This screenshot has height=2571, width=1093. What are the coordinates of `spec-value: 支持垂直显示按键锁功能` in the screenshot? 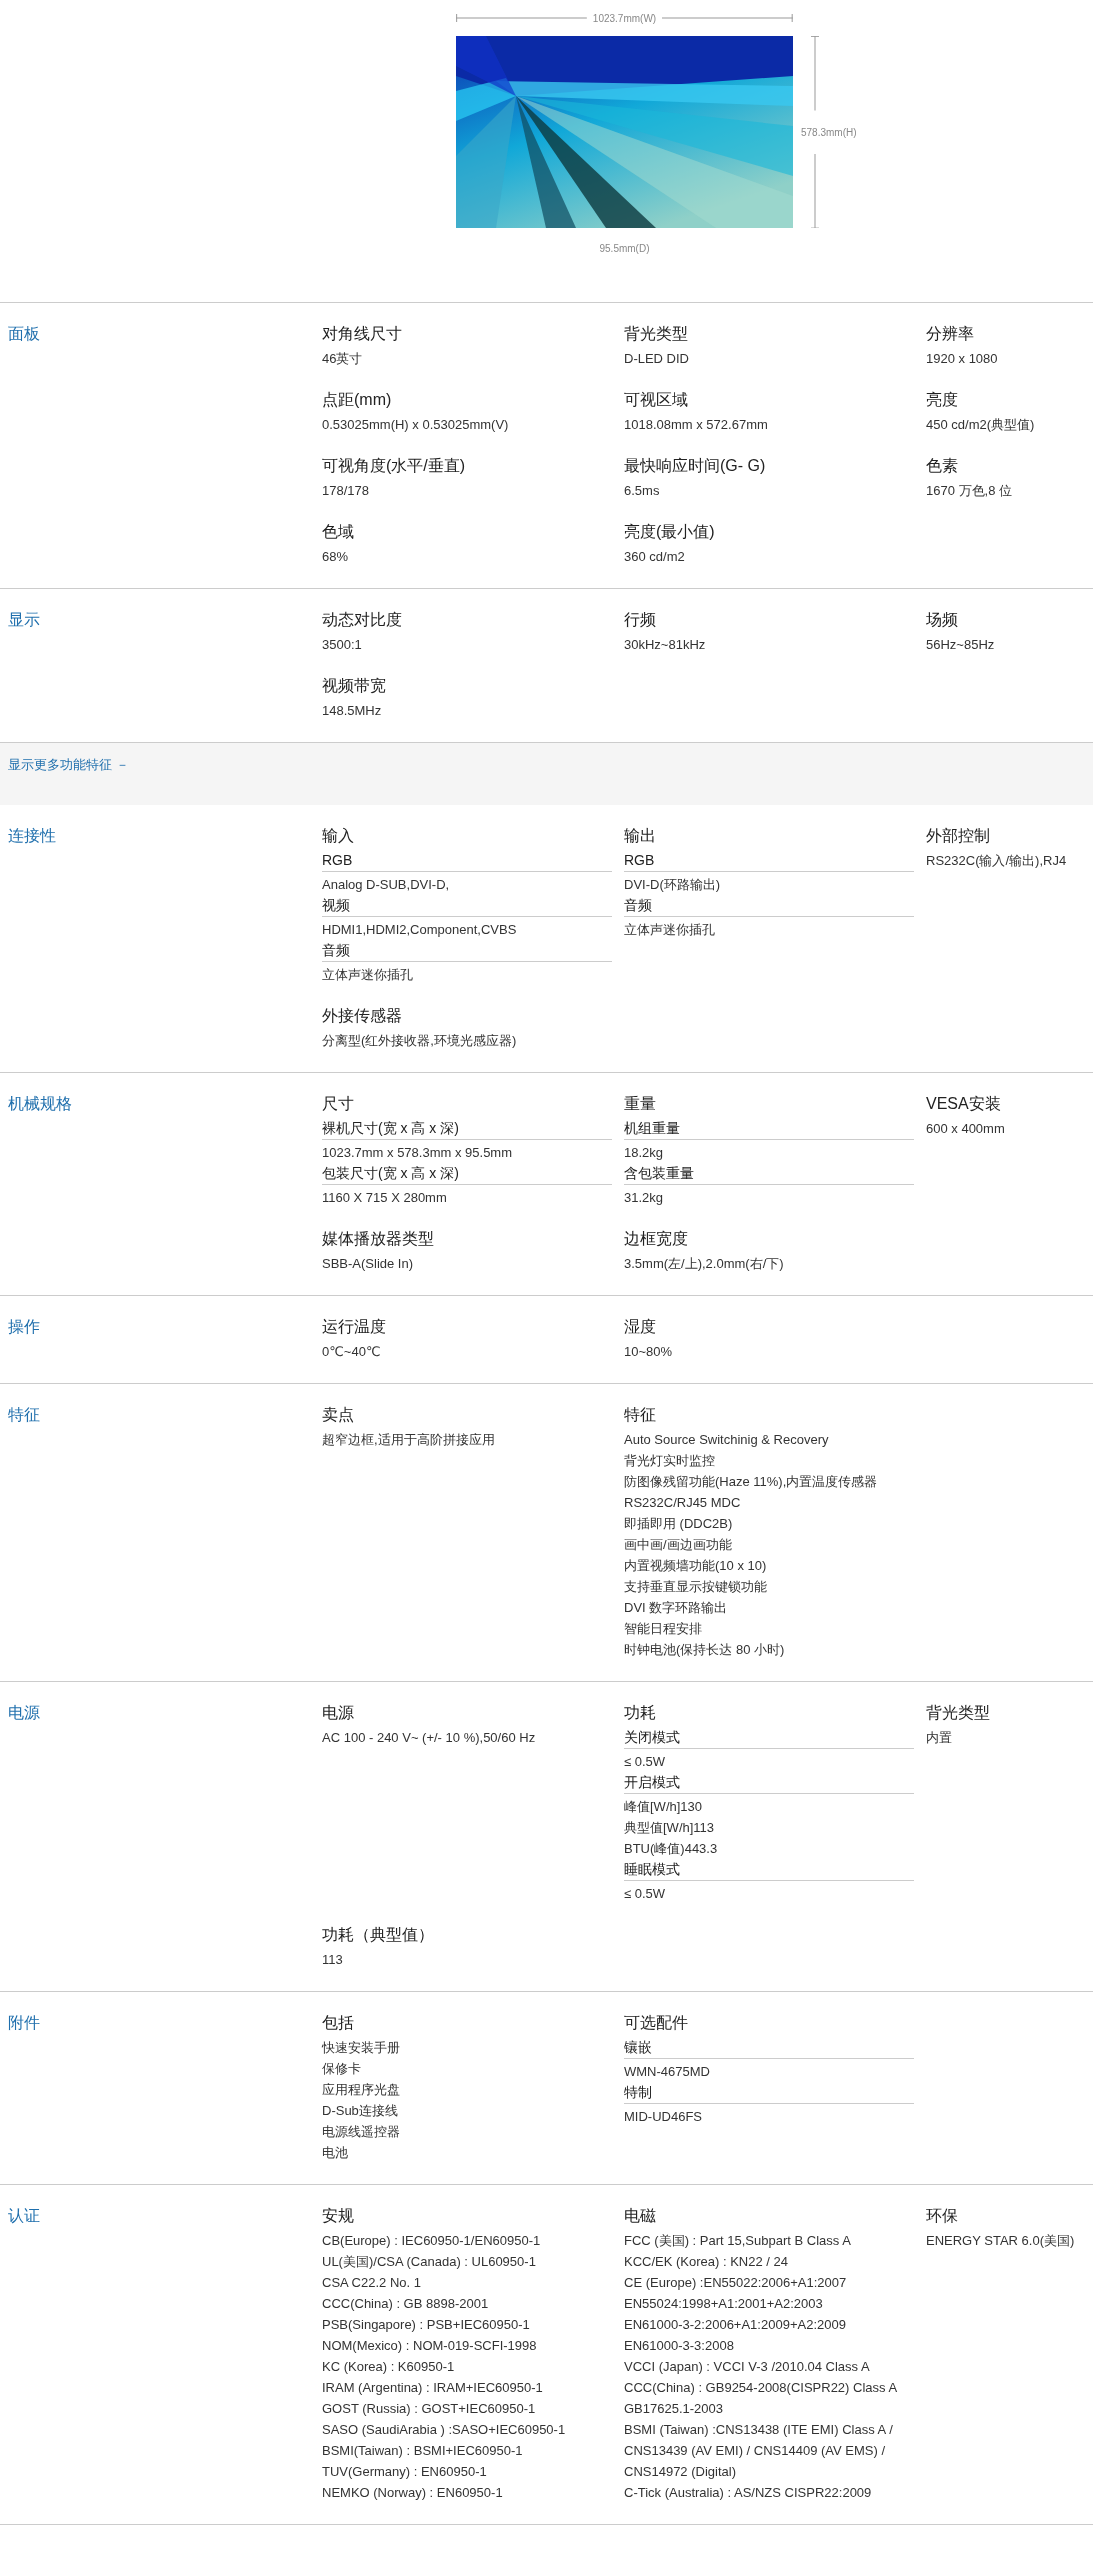 It's located at (696, 1587).